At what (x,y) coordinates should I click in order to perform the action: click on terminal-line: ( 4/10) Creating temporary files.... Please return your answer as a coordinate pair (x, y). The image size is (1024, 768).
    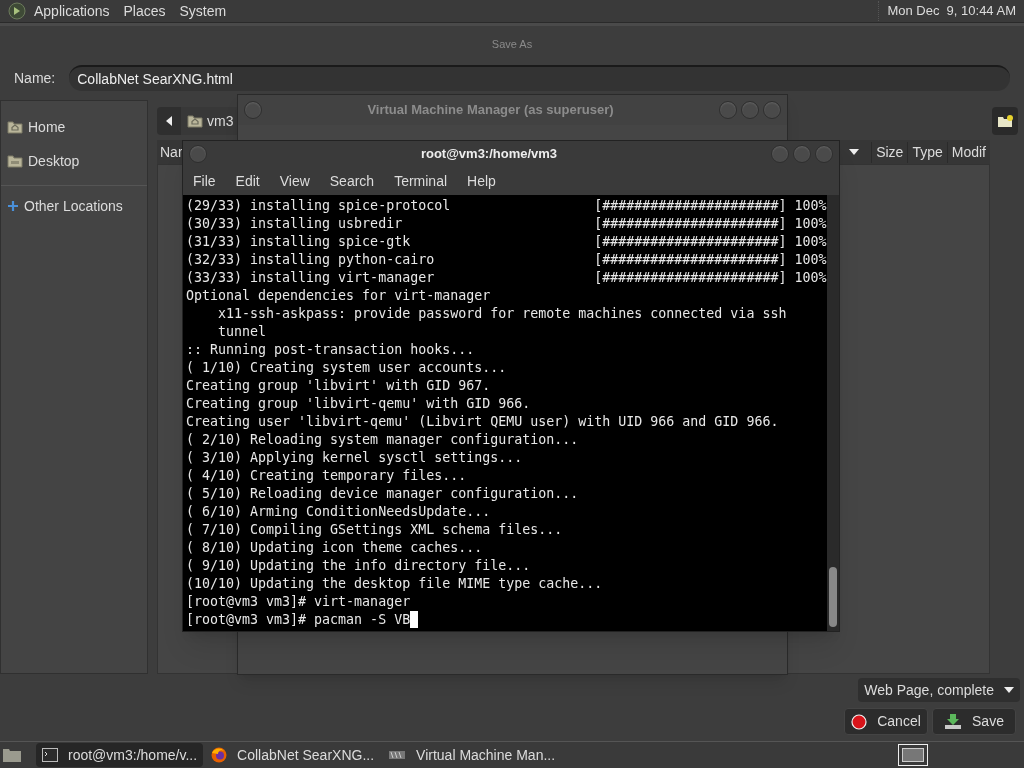
    Looking at the image, I should click on (326, 476).